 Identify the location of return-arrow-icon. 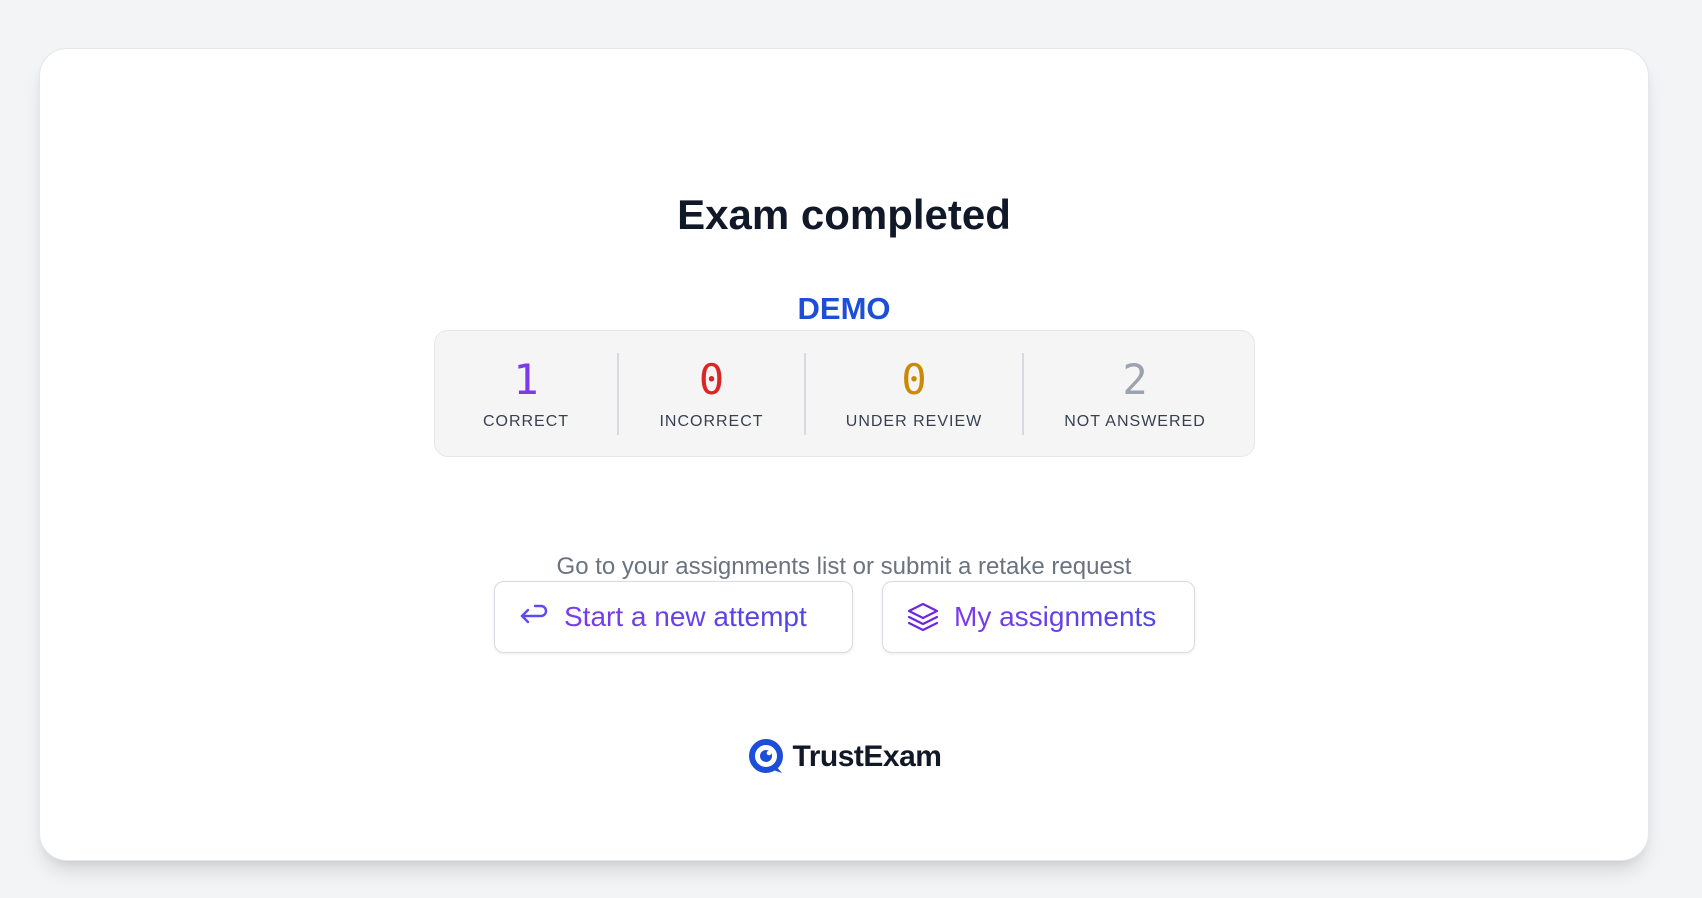
(534, 617).